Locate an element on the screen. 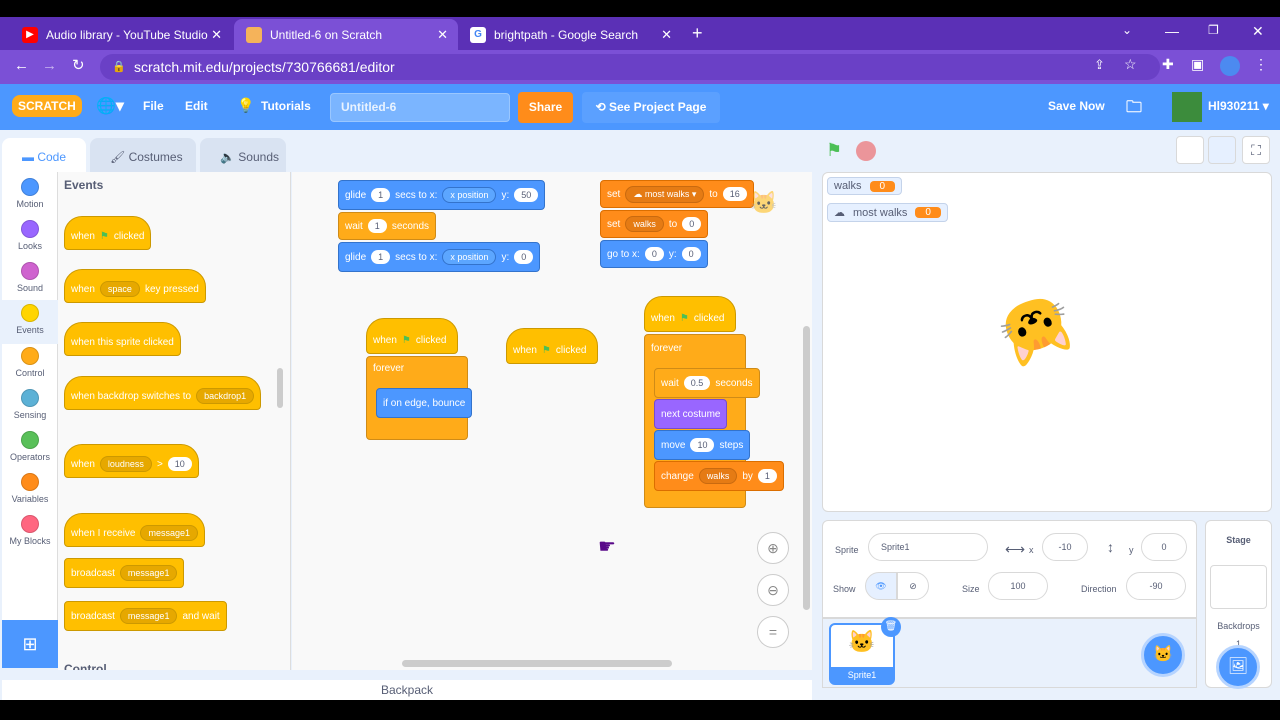 This screenshot has height=720, width=1280. wait-input: 1 is located at coordinates (377, 226).